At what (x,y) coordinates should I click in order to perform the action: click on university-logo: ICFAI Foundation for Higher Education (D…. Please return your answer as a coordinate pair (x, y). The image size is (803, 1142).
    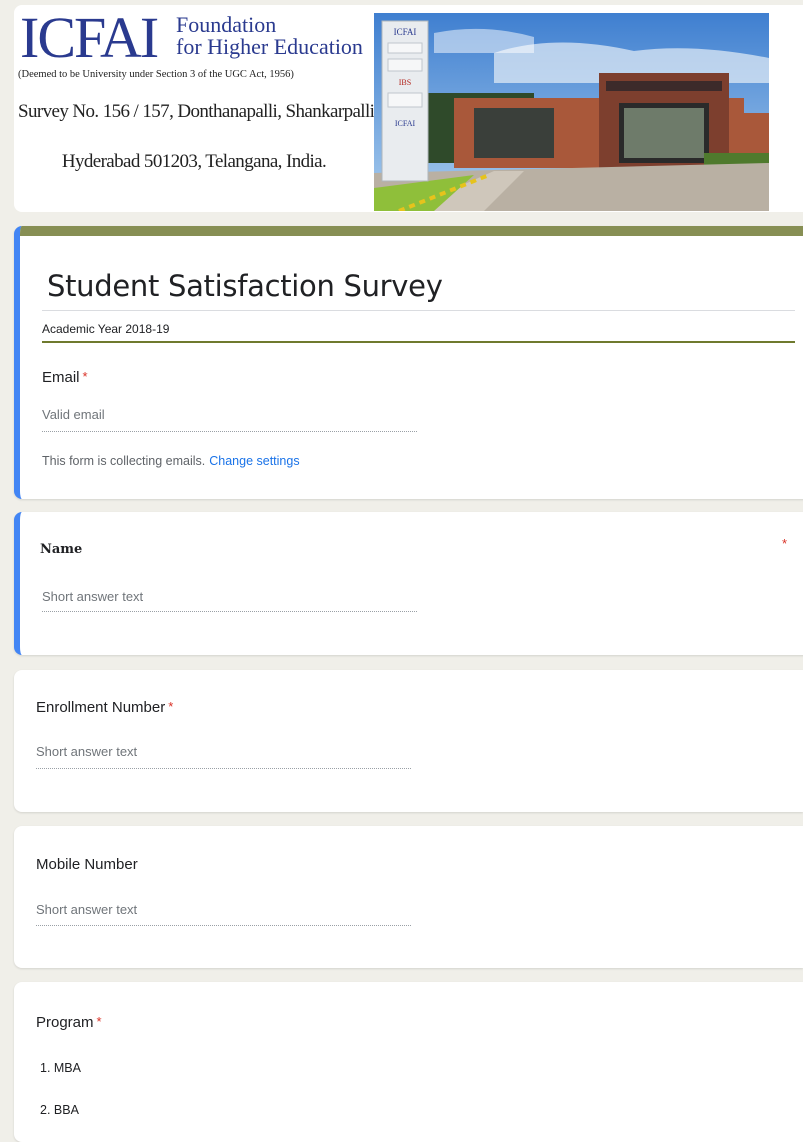
    Looking at the image, I should click on (217, 108).